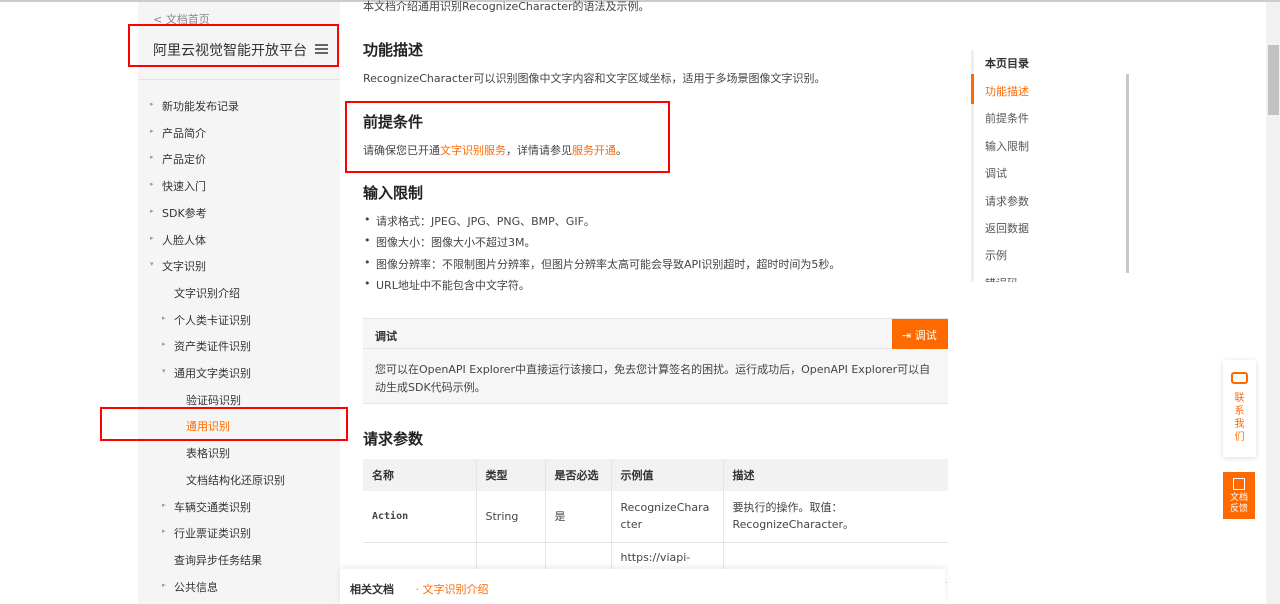  I want to click on toc-item: 输入限制, so click(1007, 146).